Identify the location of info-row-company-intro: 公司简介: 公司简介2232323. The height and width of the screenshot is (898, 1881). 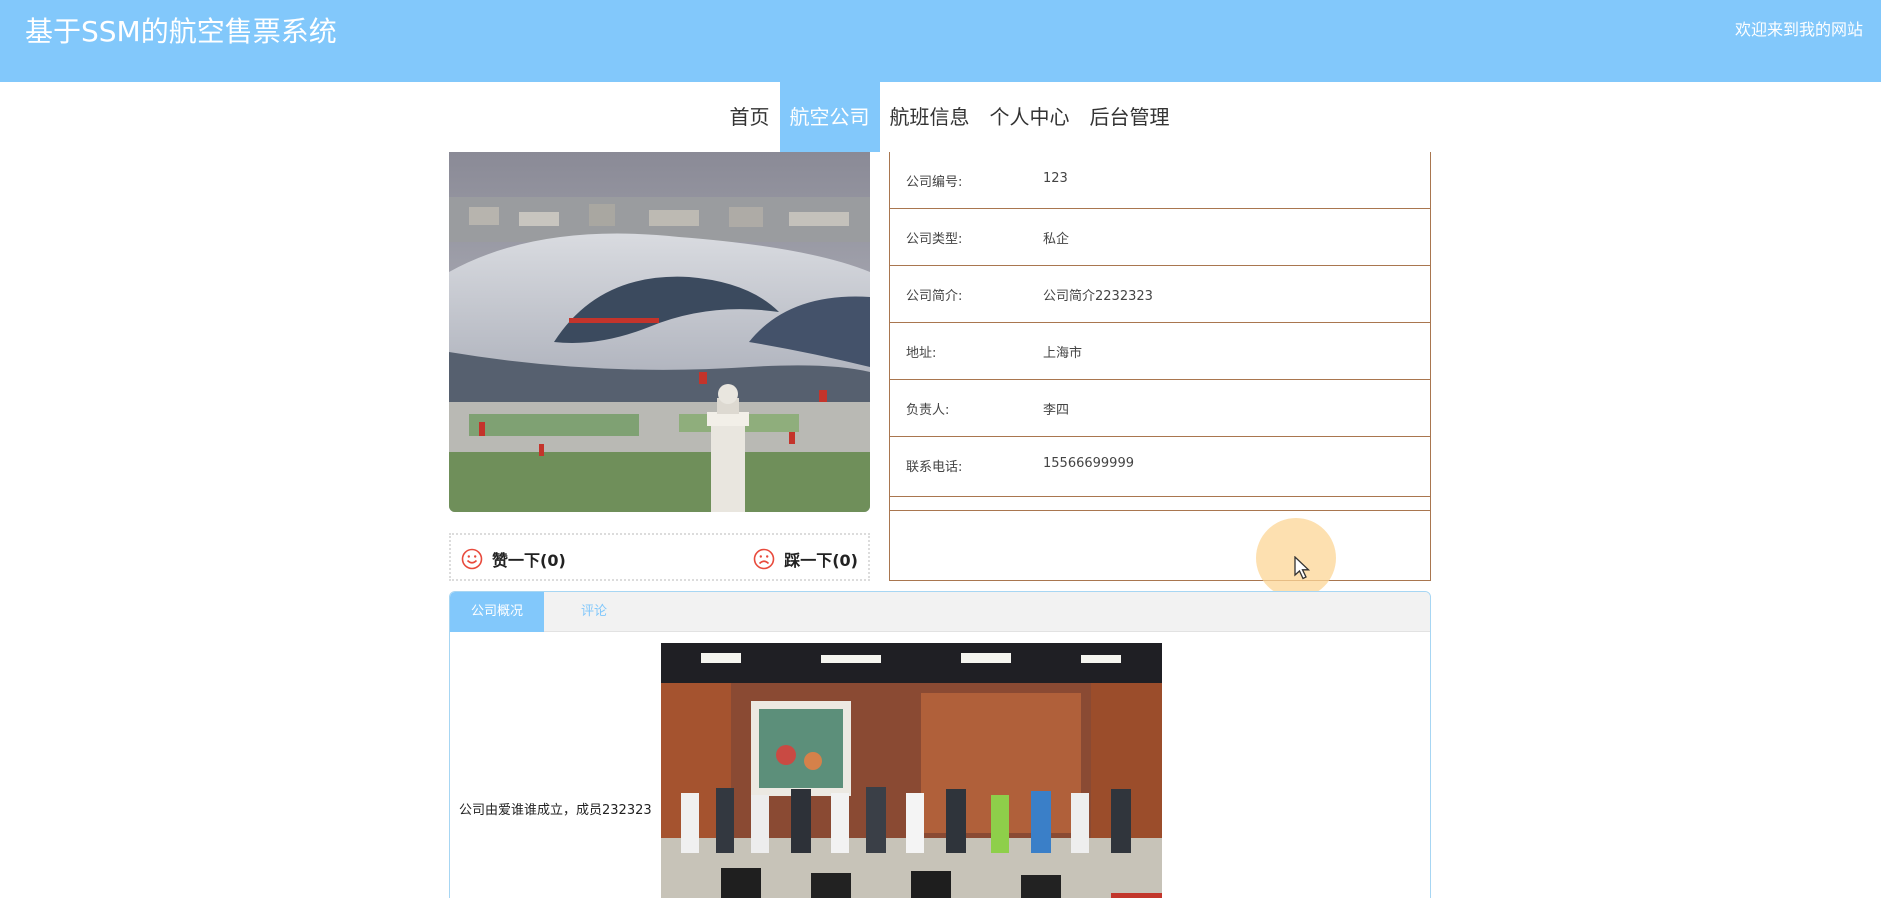
(1160, 294).